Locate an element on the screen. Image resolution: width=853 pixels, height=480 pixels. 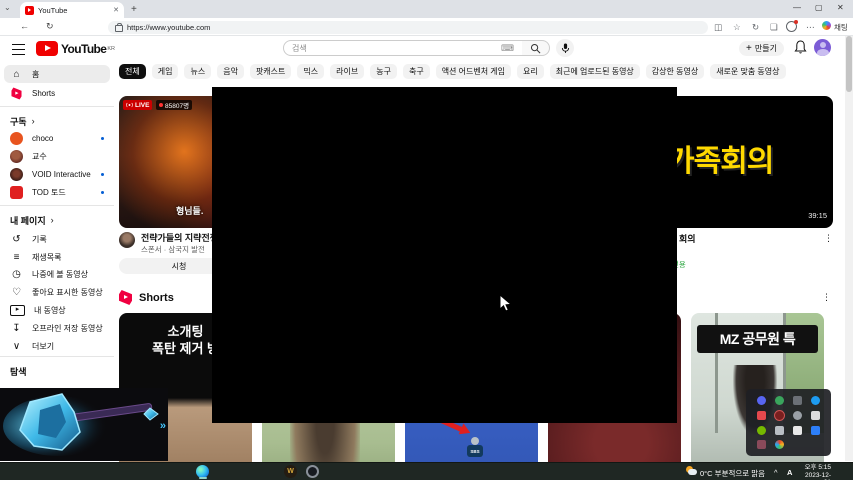
create-button: + 만들기 is located at coordinates (761, 48).